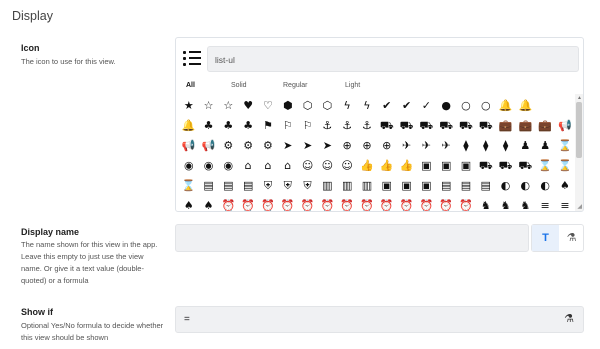  What do you see at coordinates (387, 106) in the screenshot?
I see `icon-option: ✔` at bounding box center [387, 106].